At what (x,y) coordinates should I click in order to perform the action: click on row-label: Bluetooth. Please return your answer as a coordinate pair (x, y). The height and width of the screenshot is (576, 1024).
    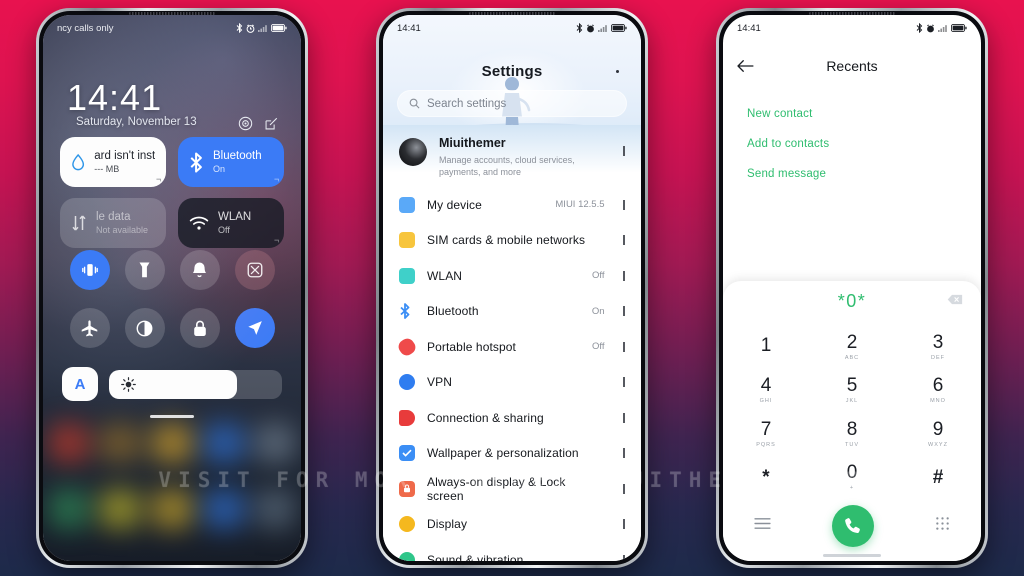
    Looking at the image, I should click on (453, 311).